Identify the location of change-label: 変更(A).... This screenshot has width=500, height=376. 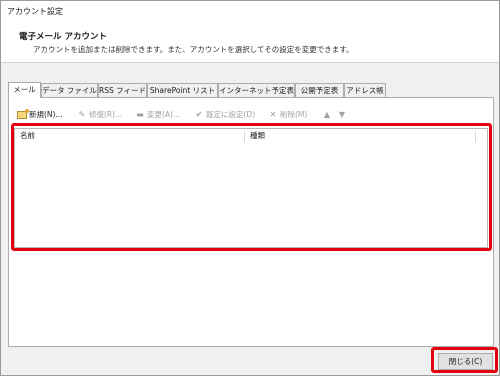
(164, 114).